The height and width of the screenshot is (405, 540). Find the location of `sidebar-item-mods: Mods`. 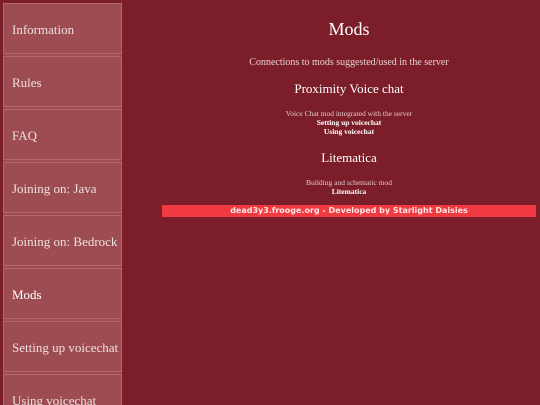

sidebar-item-mods: Mods is located at coordinates (62, 293).